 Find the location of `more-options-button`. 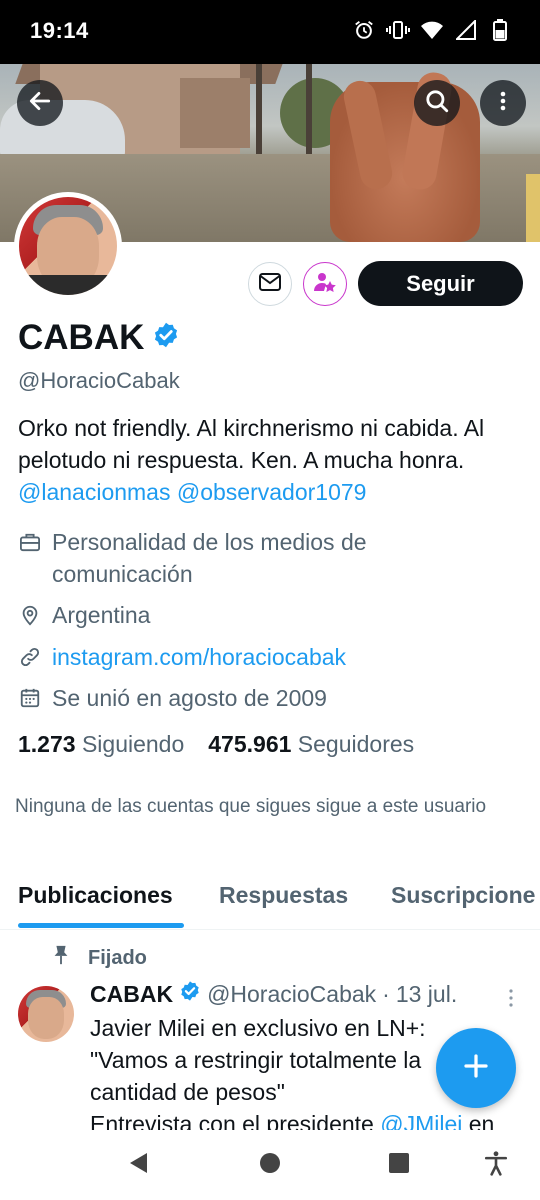

more-options-button is located at coordinates (503, 103).